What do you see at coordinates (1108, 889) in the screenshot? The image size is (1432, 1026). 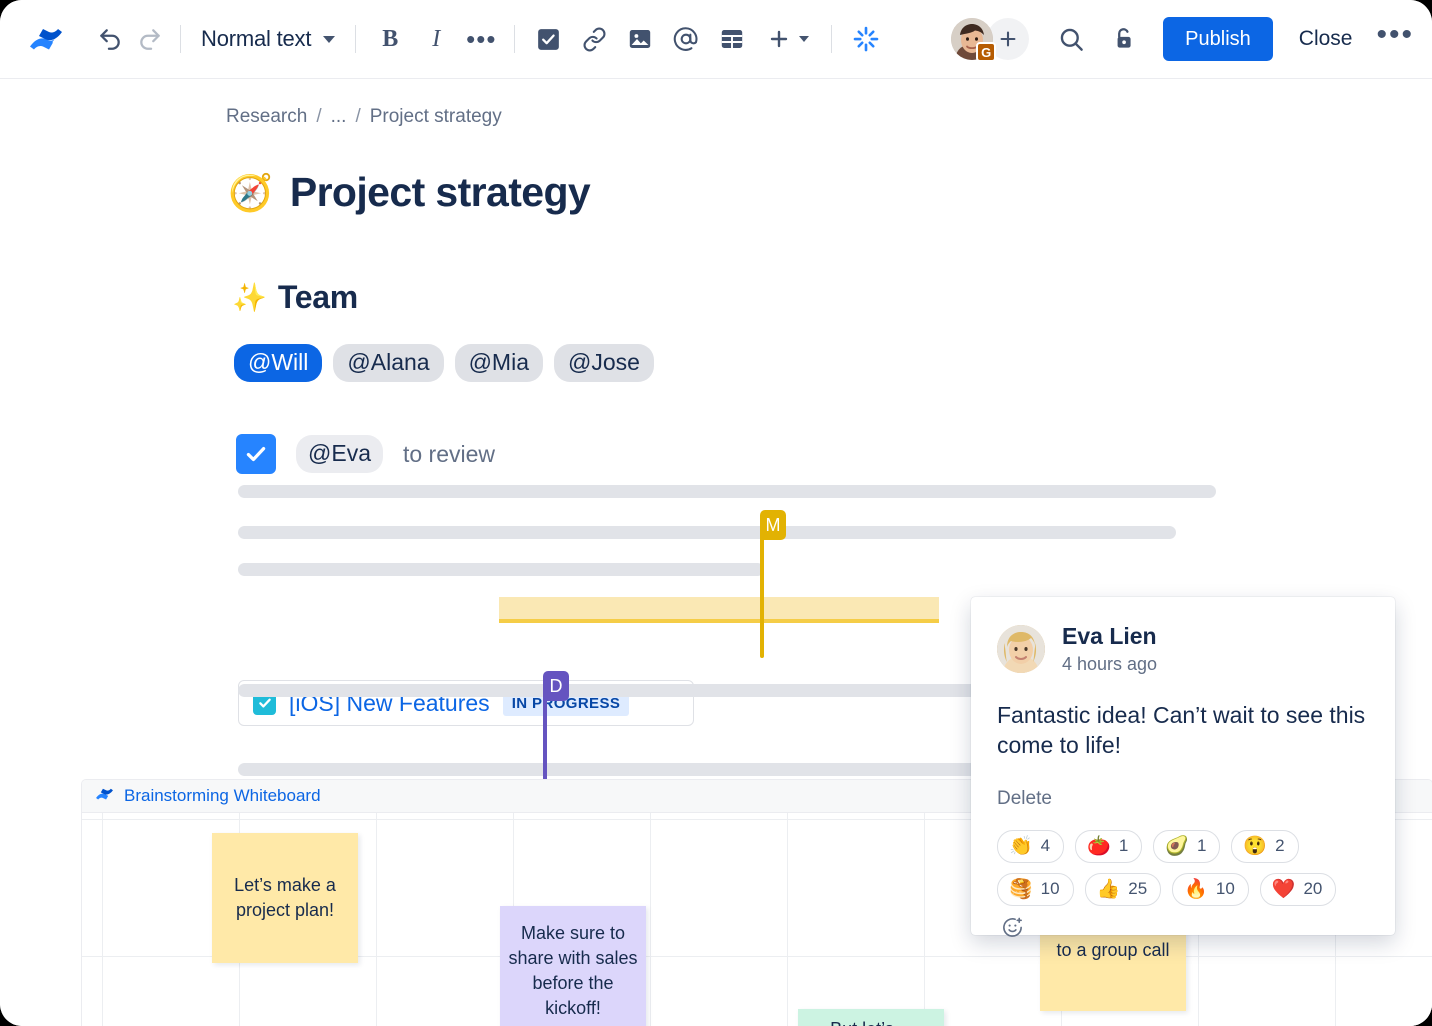 I see `thumbs-up-emoji-icon: 👍` at bounding box center [1108, 889].